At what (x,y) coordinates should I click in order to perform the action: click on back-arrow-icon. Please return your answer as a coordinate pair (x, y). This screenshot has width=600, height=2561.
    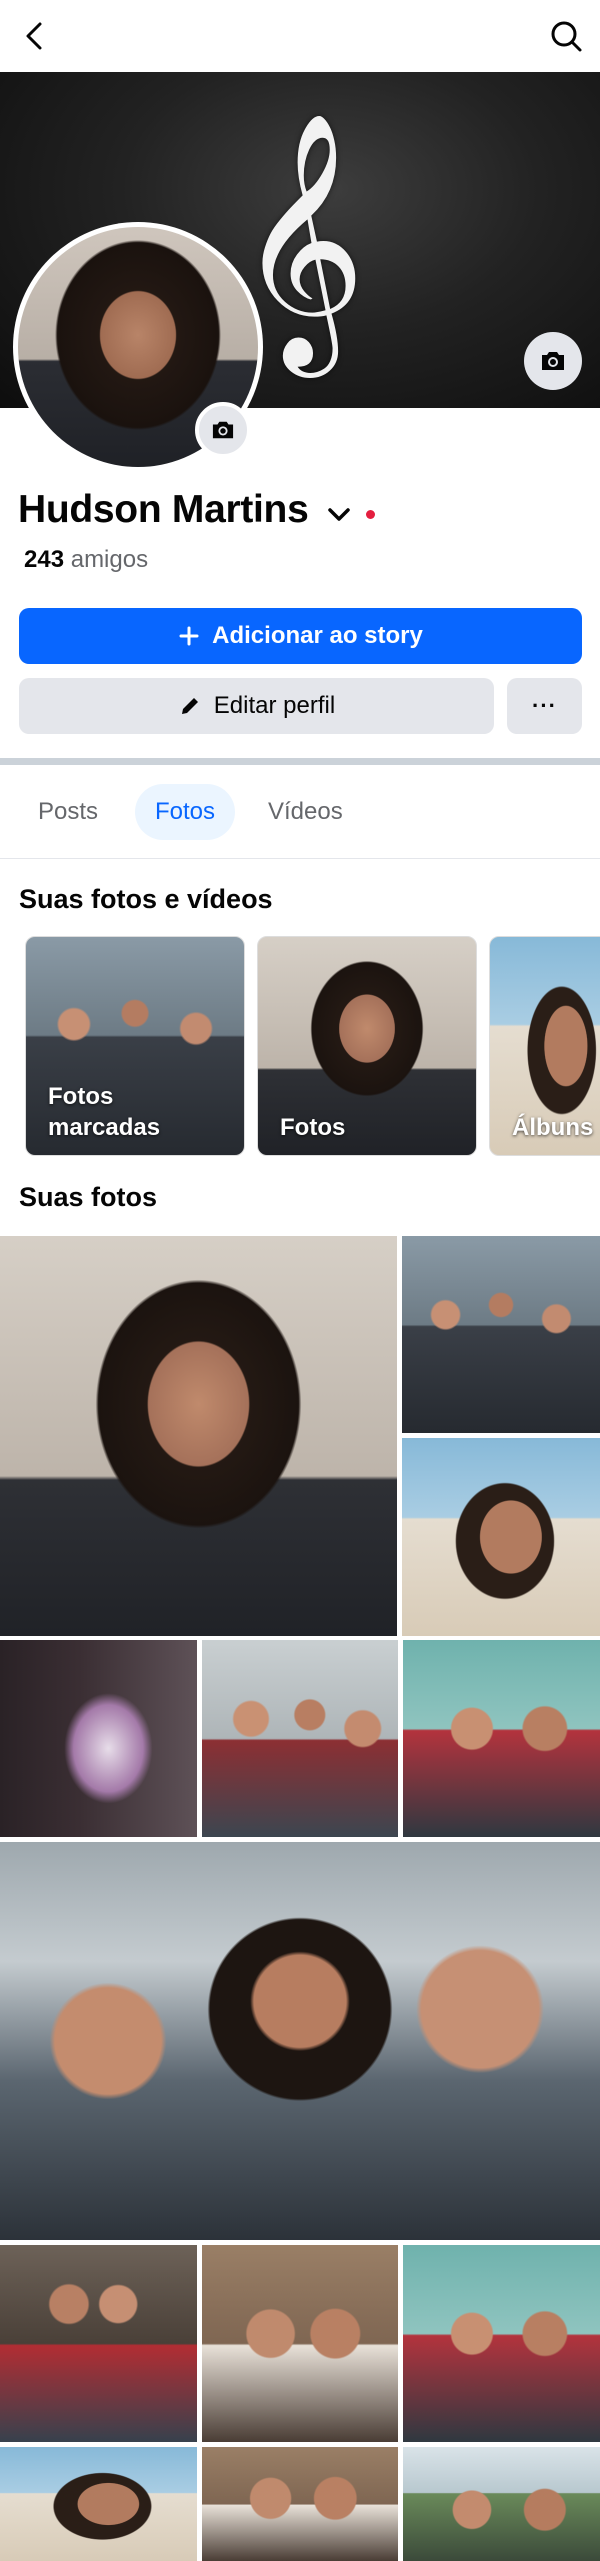
    Looking at the image, I should click on (36, 36).